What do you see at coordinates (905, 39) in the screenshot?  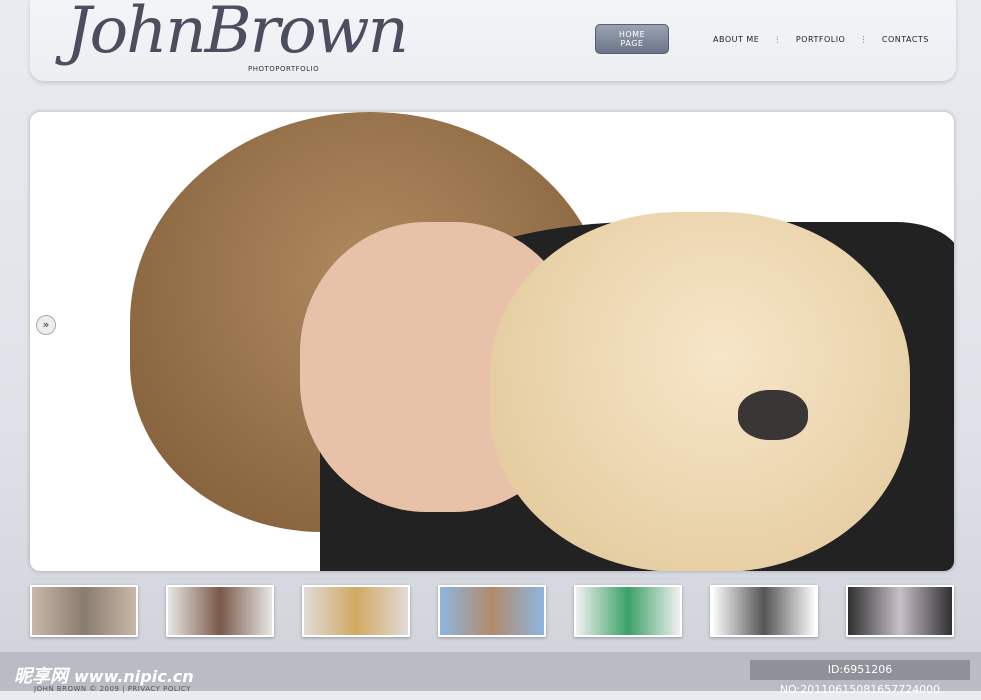 I see `nav-contacts: CONTACTS` at bounding box center [905, 39].